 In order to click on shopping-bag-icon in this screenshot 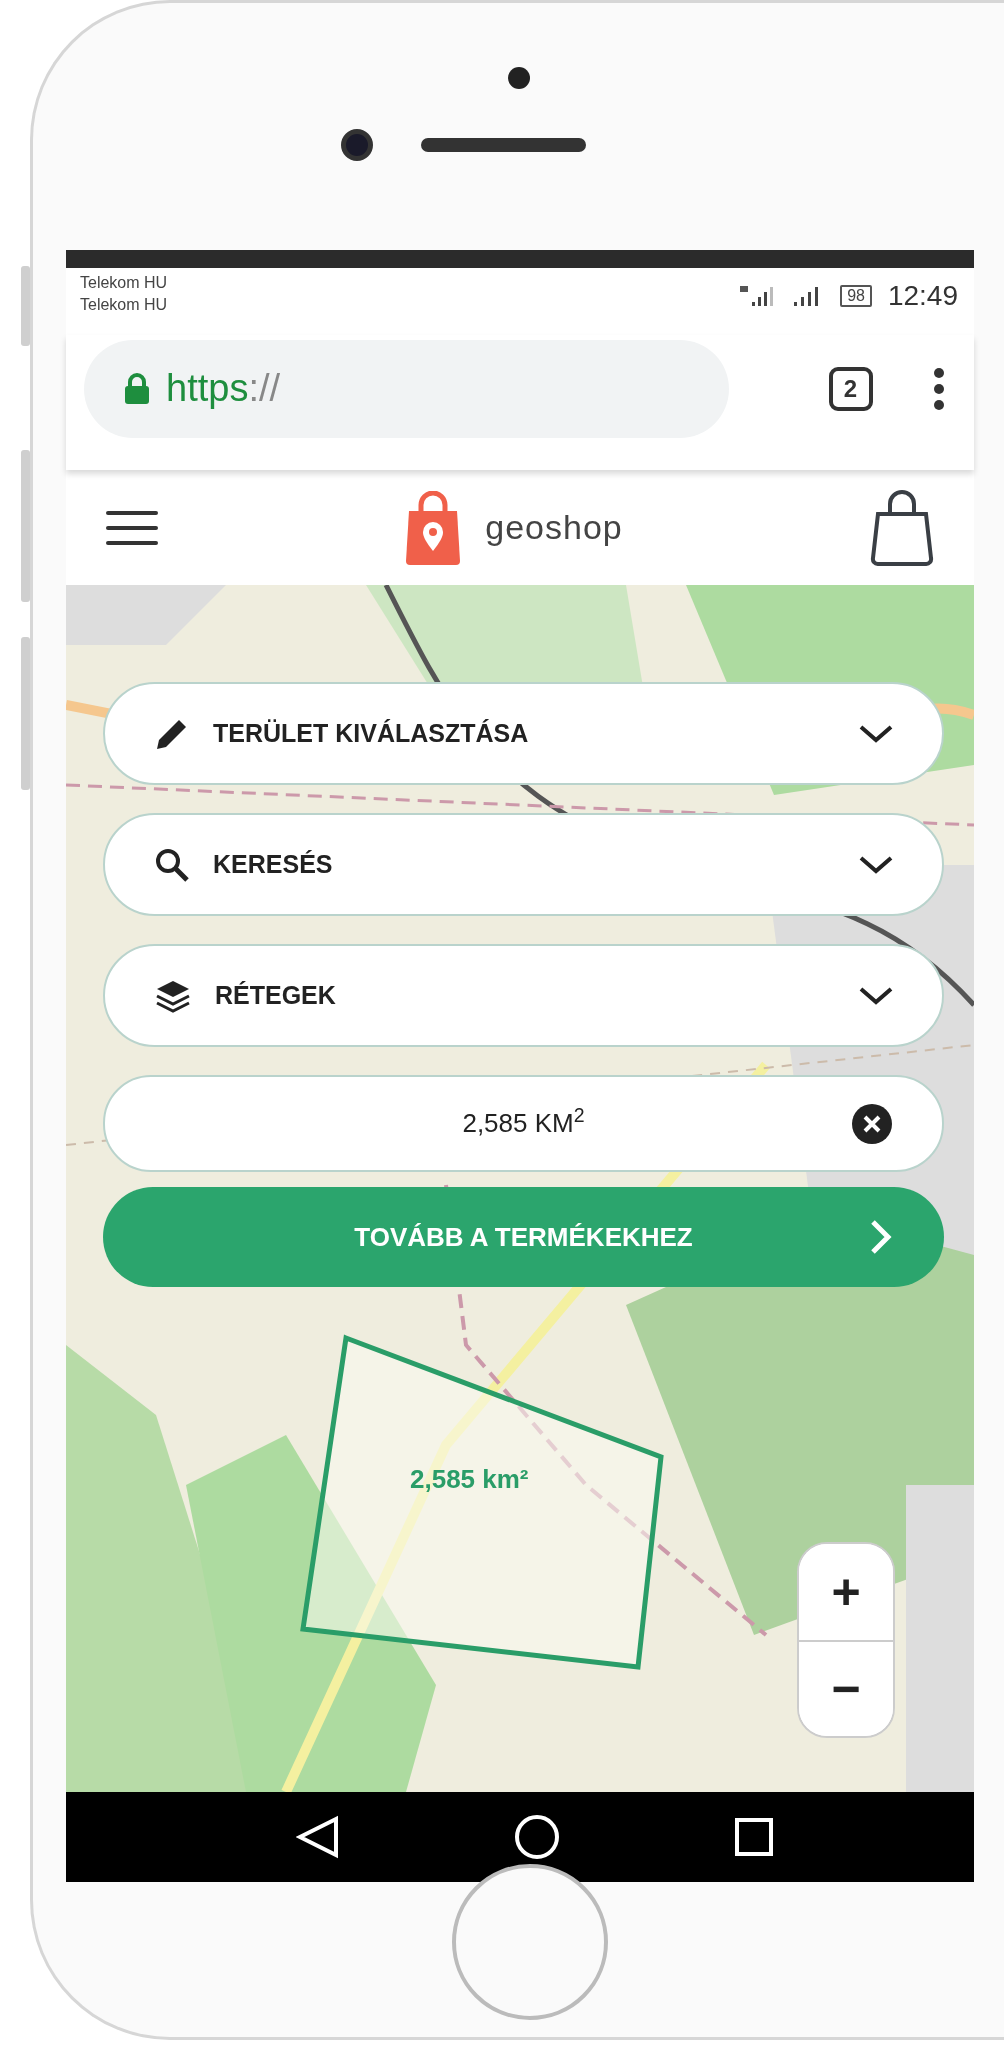, I will do `click(902, 527)`.